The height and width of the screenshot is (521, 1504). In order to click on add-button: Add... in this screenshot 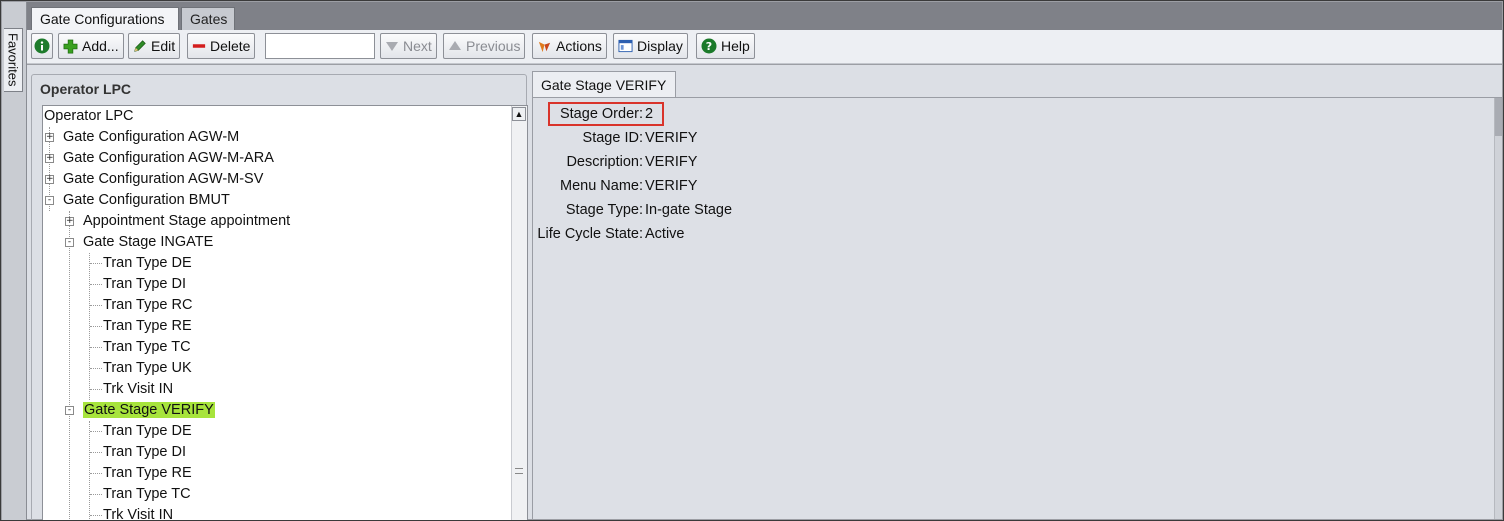, I will do `click(91, 46)`.